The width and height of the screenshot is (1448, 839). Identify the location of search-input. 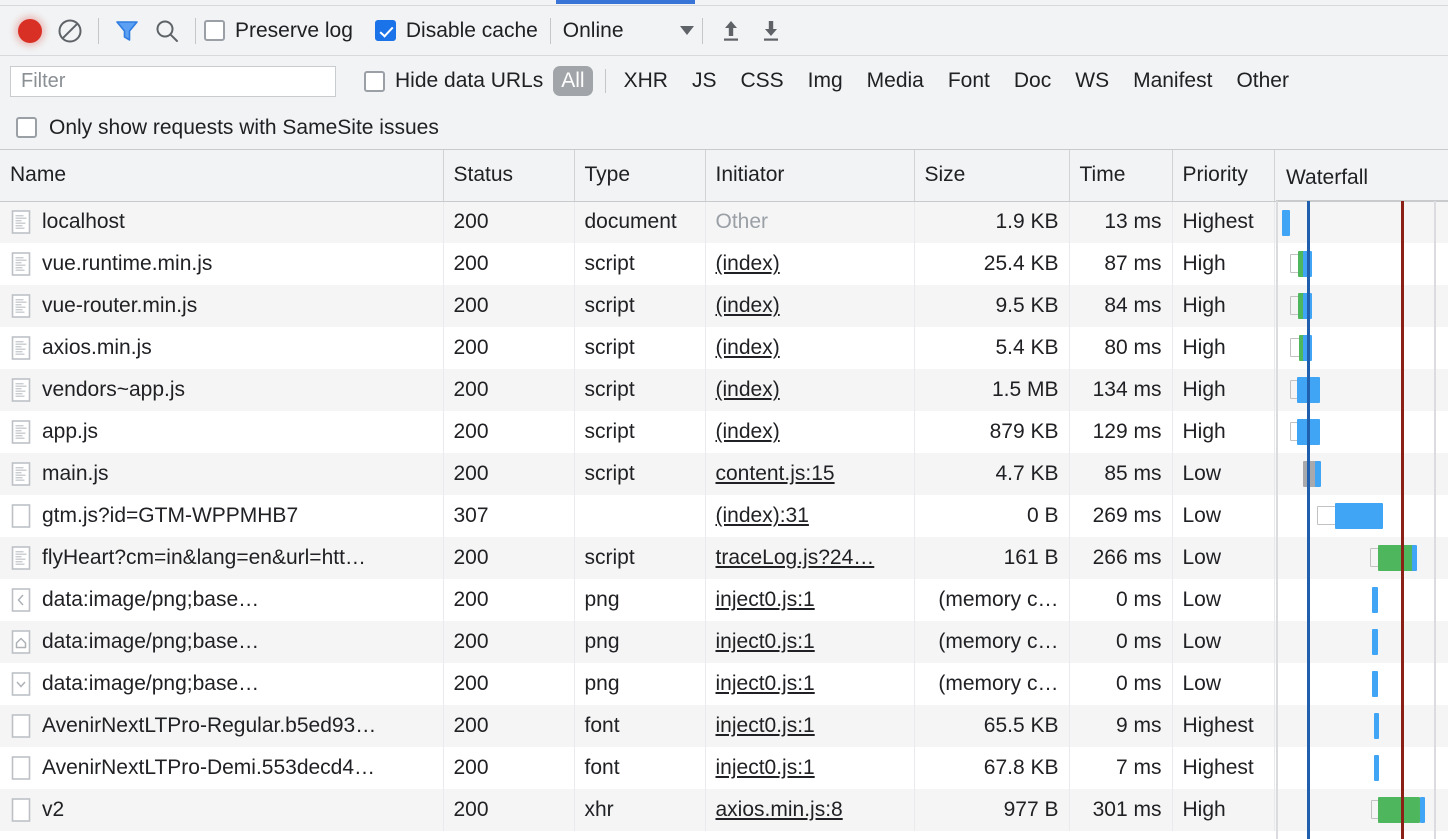
(173, 81).